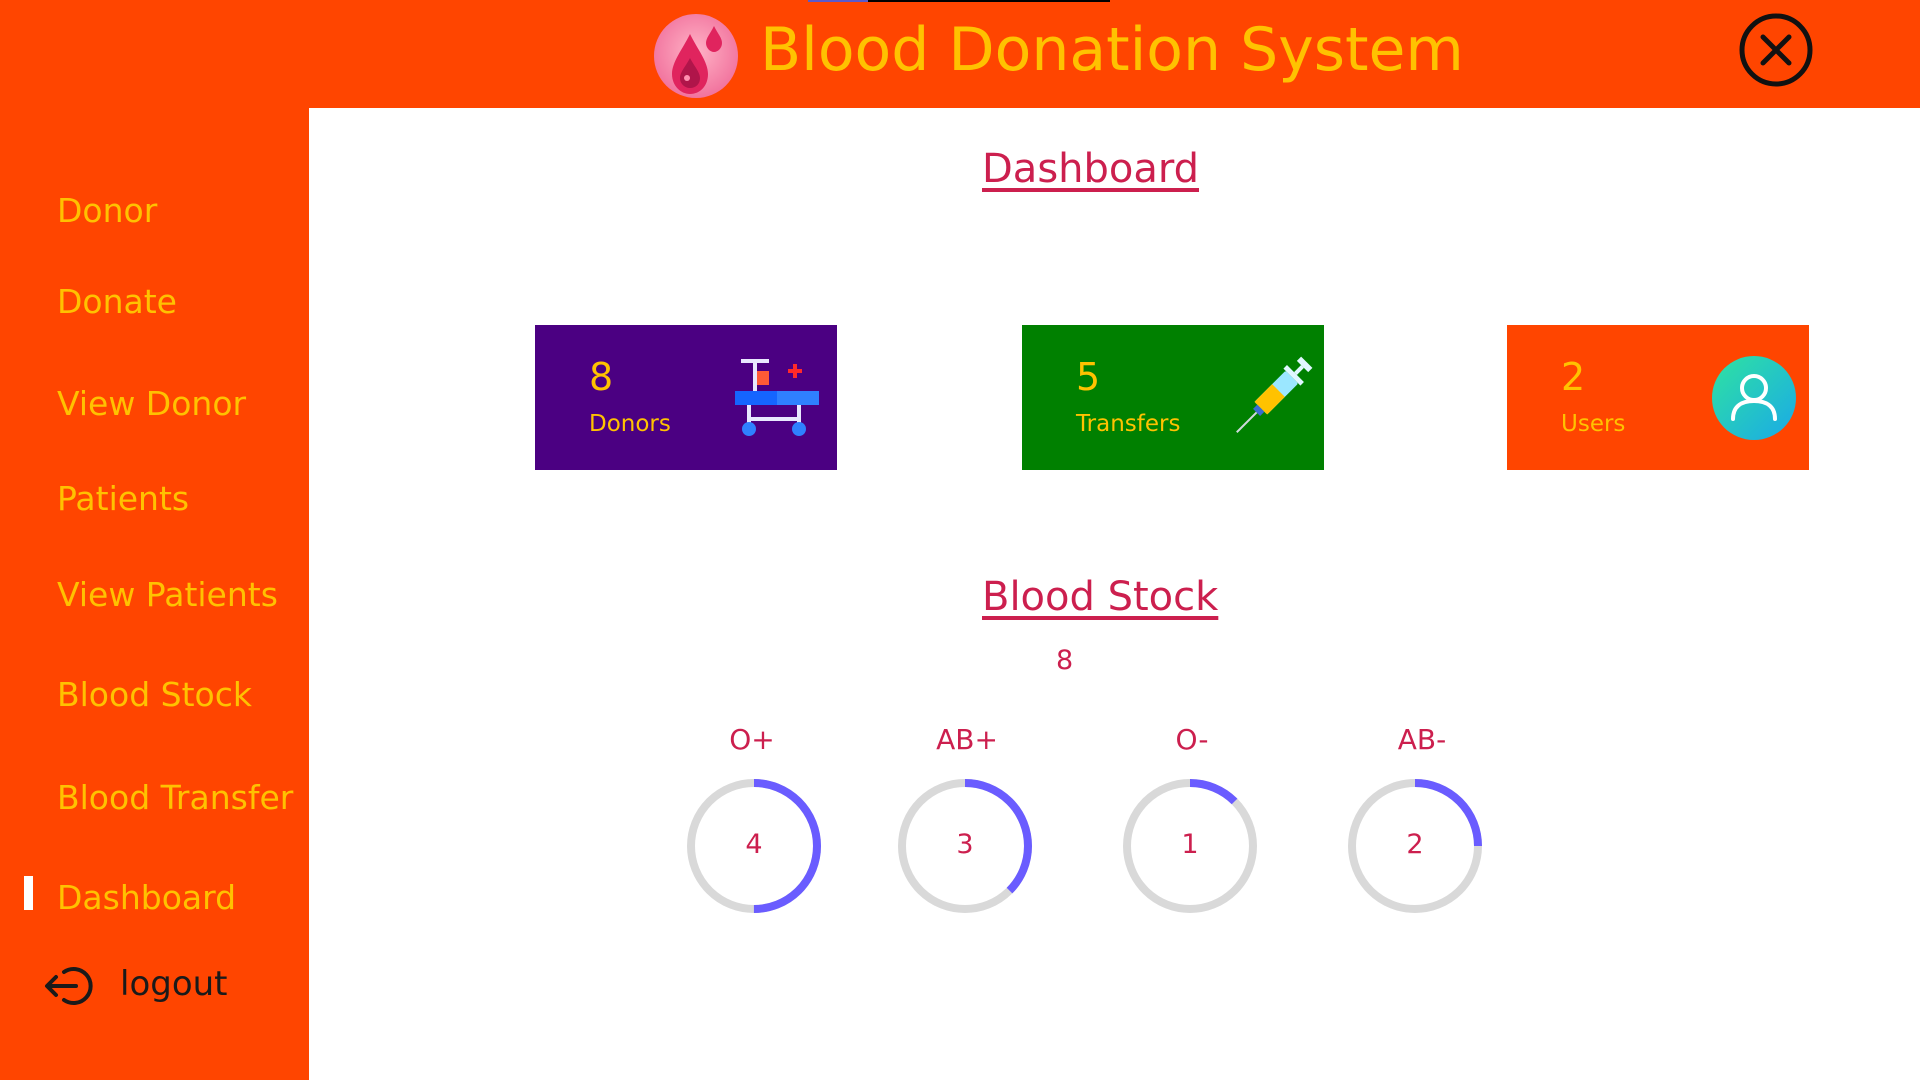 Image resolution: width=1920 pixels, height=1080 pixels. I want to click on blood-type-label-ab-neg: AB-, so click(1422, 739).